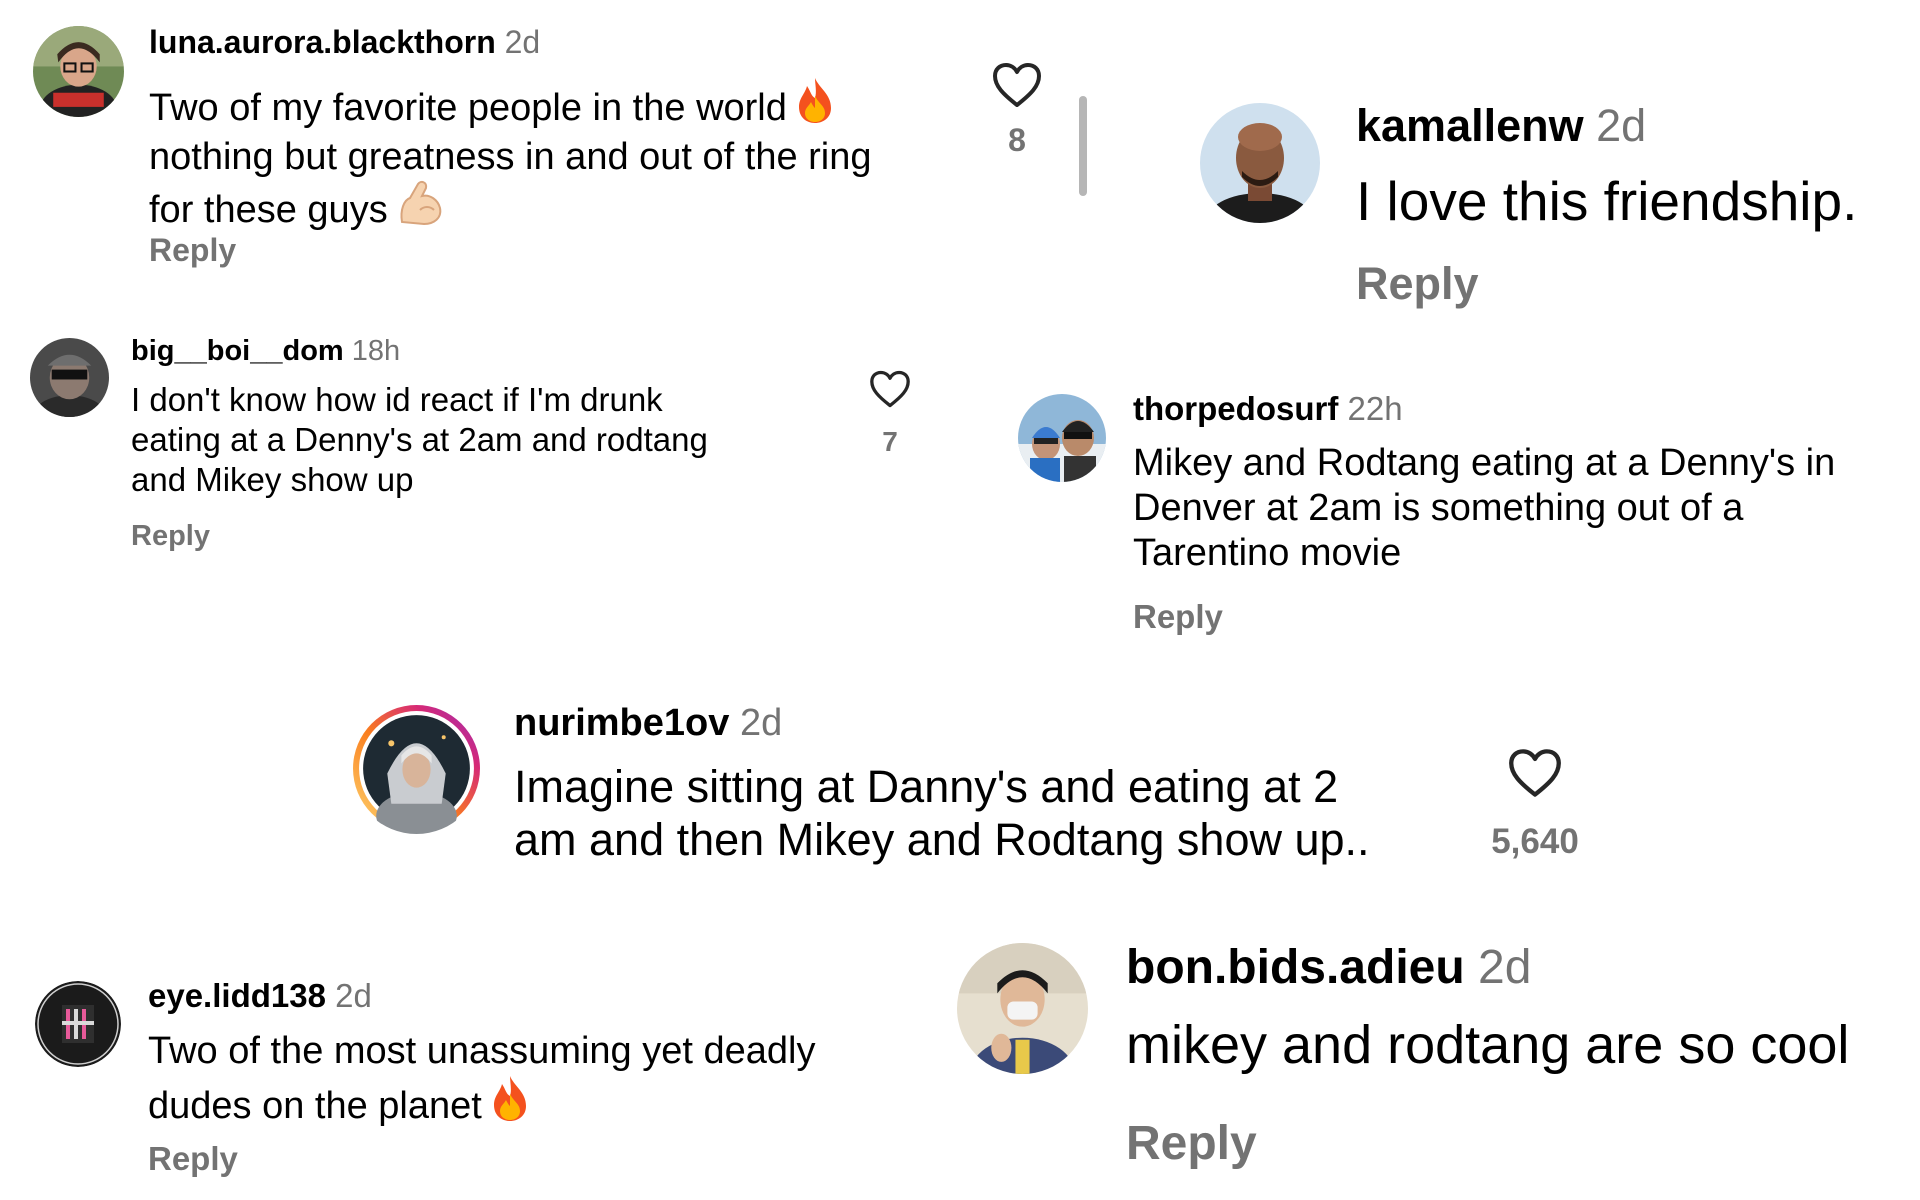  I want to click on like-button: 7, so click(890, 414).